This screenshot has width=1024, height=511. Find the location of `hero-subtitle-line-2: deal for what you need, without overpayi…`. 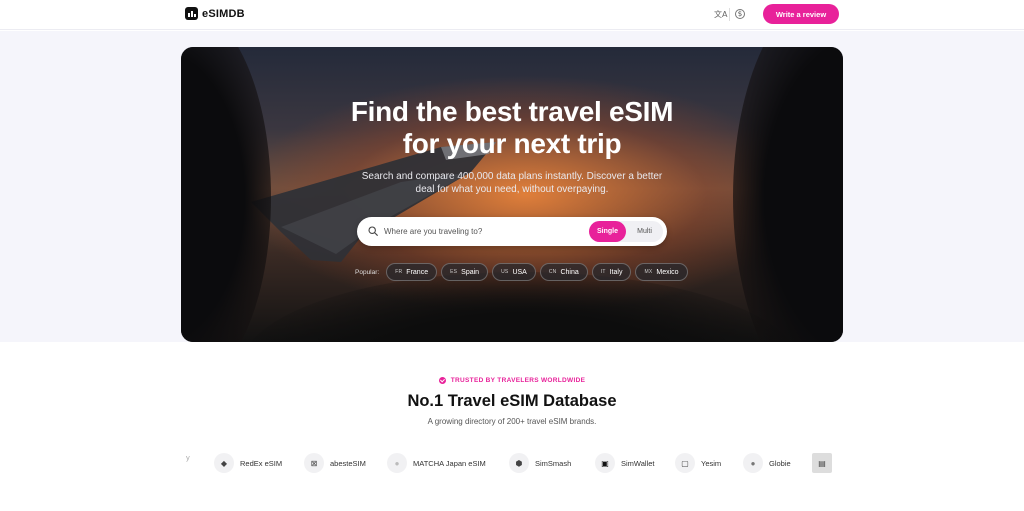

hero-subtitle-line-2: deal for what you need, without overpayi… is located at coordinates (512, 189).